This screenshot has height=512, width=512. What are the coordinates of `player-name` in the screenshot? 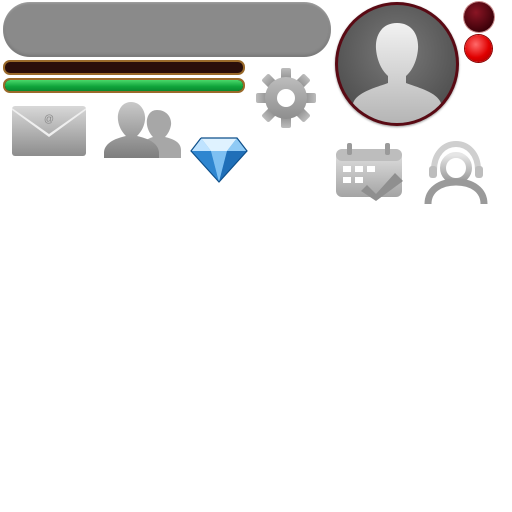 It's located at (167, 29).